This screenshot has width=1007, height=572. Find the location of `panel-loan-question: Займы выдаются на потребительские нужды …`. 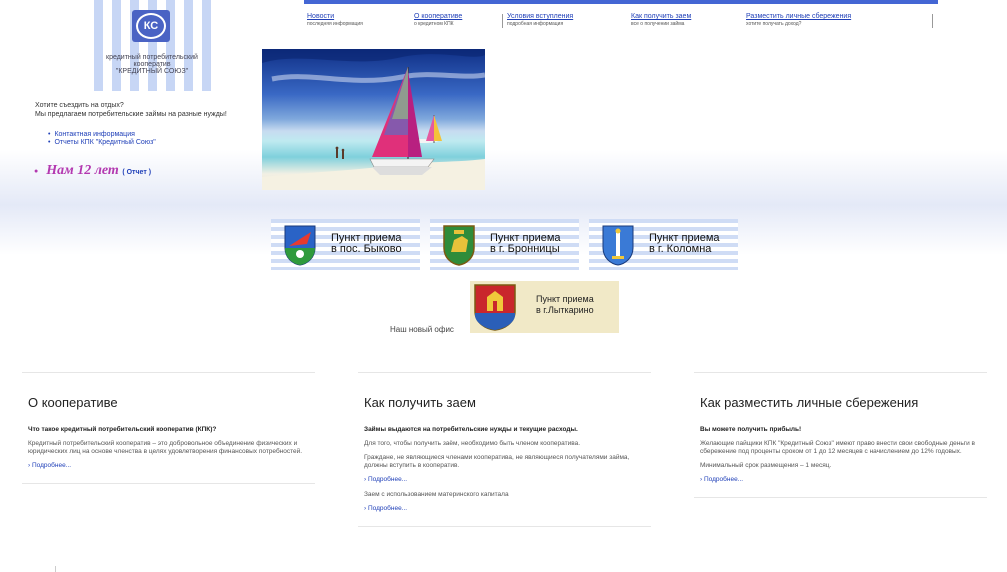

panel-loan-question: Займы выдаются на потребительские нужды … is located at coordinates (471, 429).